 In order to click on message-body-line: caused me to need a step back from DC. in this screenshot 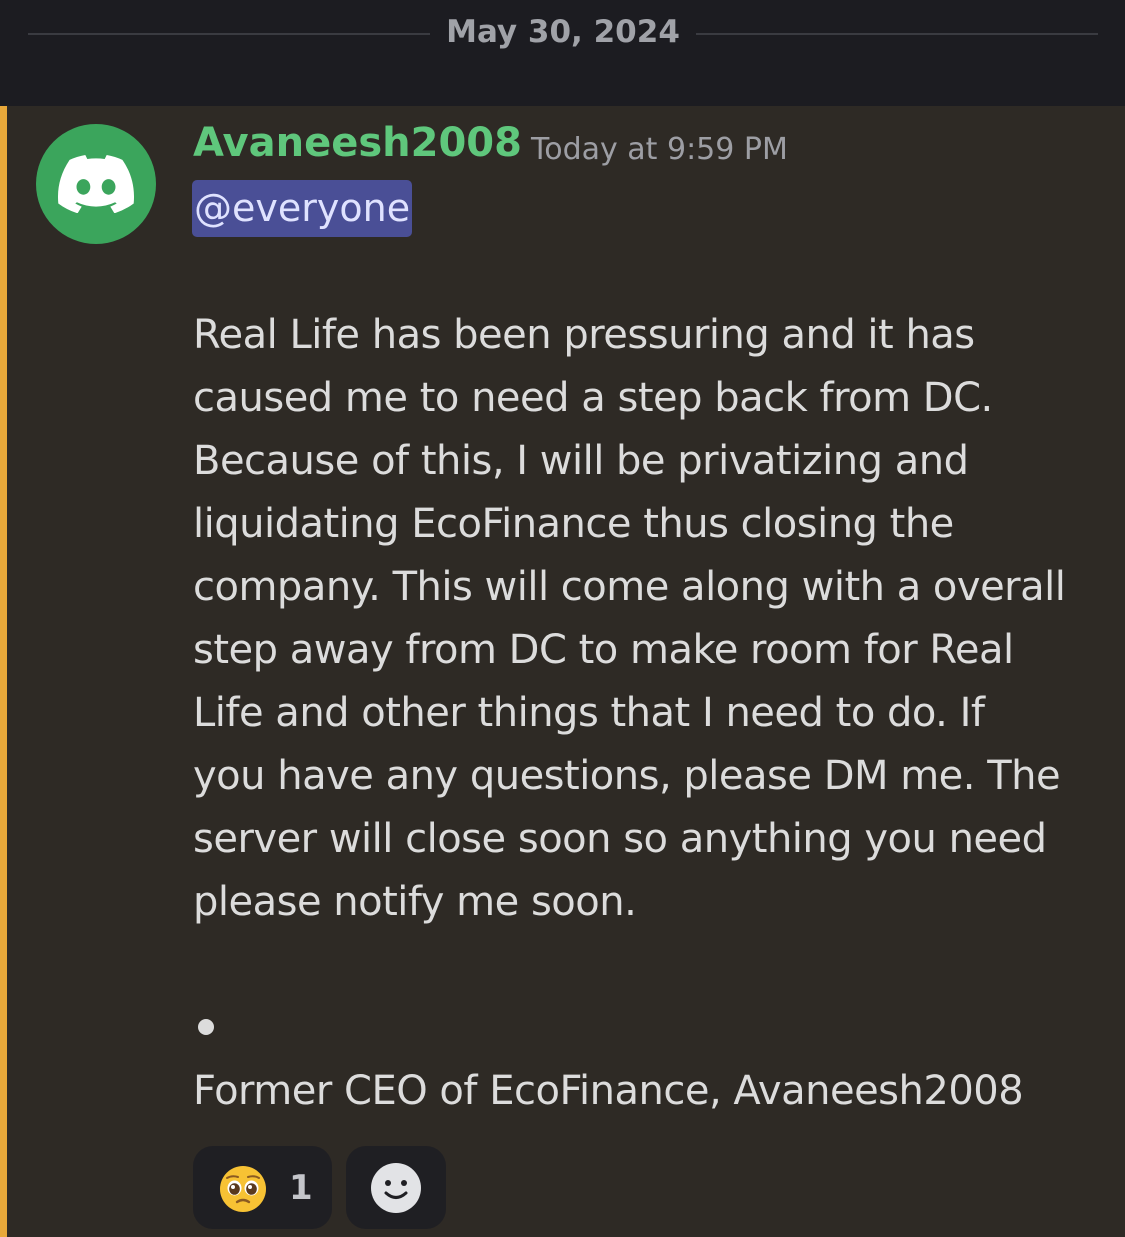, I will do `click(593, 398)`.